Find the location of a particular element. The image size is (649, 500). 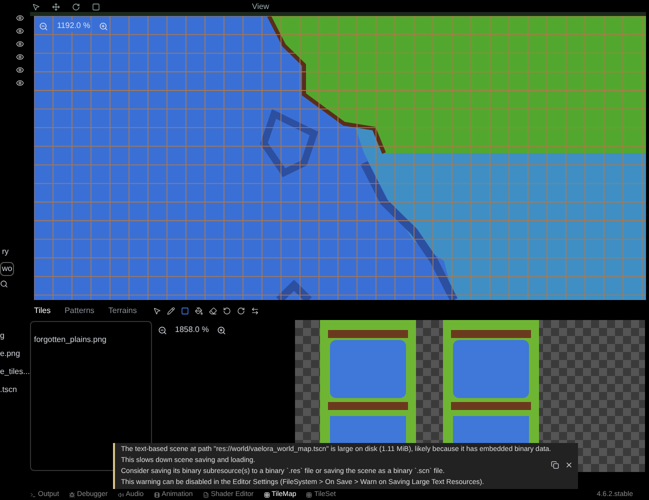

file-name: g is located at coordinates (15, 336).